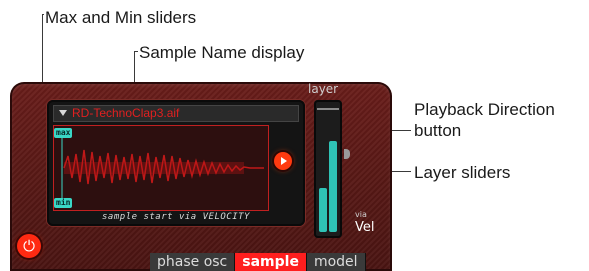 The width and height of the screenshot is (589, 271). Describe the element at coordinates (347, 154) in the screenshot. I see `layer-side-handle` at that location.